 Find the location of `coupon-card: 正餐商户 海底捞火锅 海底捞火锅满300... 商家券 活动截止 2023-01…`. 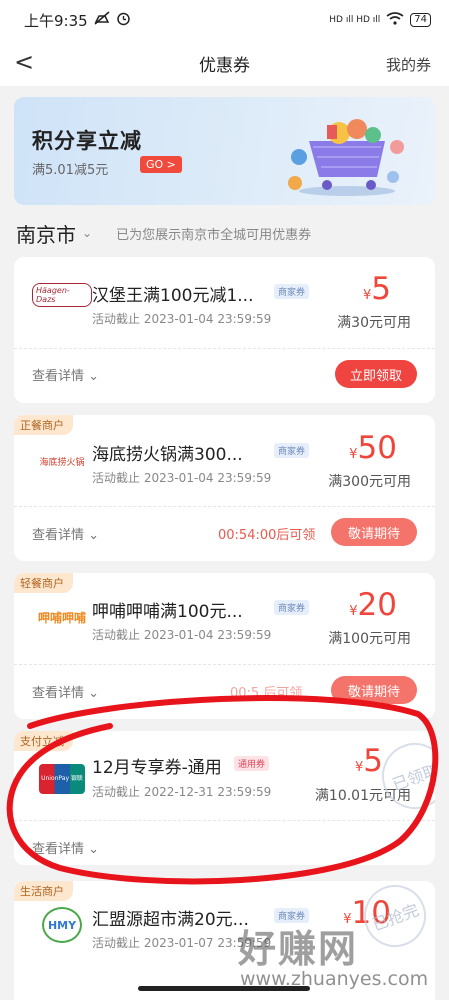

coupon-card: 正餐商户 海底捞火锅 海底捞火锅满300... 商家券 活动截止 2023-01… is located at coordinates (224, 488).